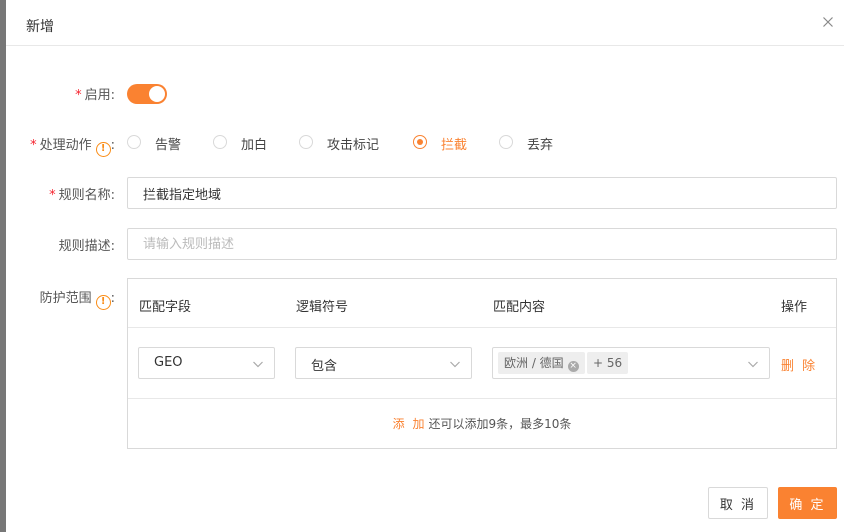 The width and height of the screenshot is (844, 532). What do you see at coordinates (254, 145) in the screenshot?
I see `radio-label: 加白` at bounding box center [254, 145].